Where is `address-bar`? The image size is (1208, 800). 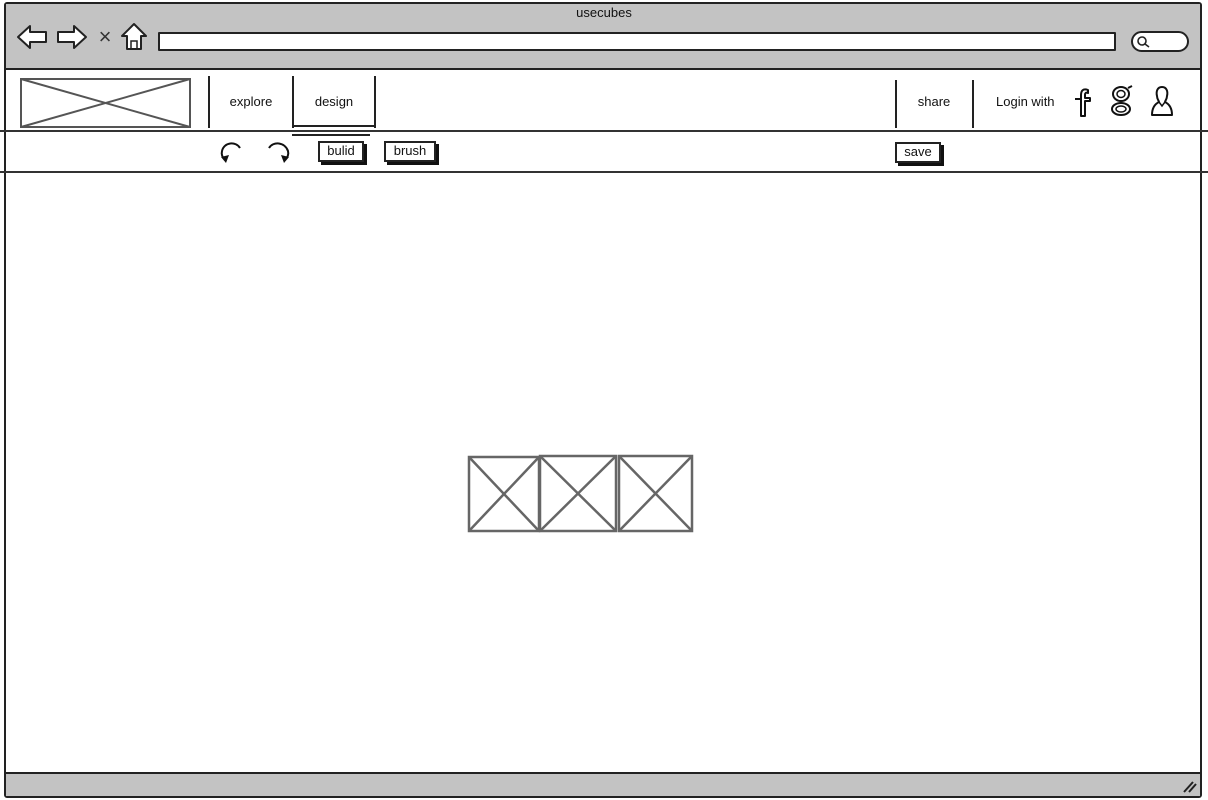 address-bar is located at coordinates (637, 41).